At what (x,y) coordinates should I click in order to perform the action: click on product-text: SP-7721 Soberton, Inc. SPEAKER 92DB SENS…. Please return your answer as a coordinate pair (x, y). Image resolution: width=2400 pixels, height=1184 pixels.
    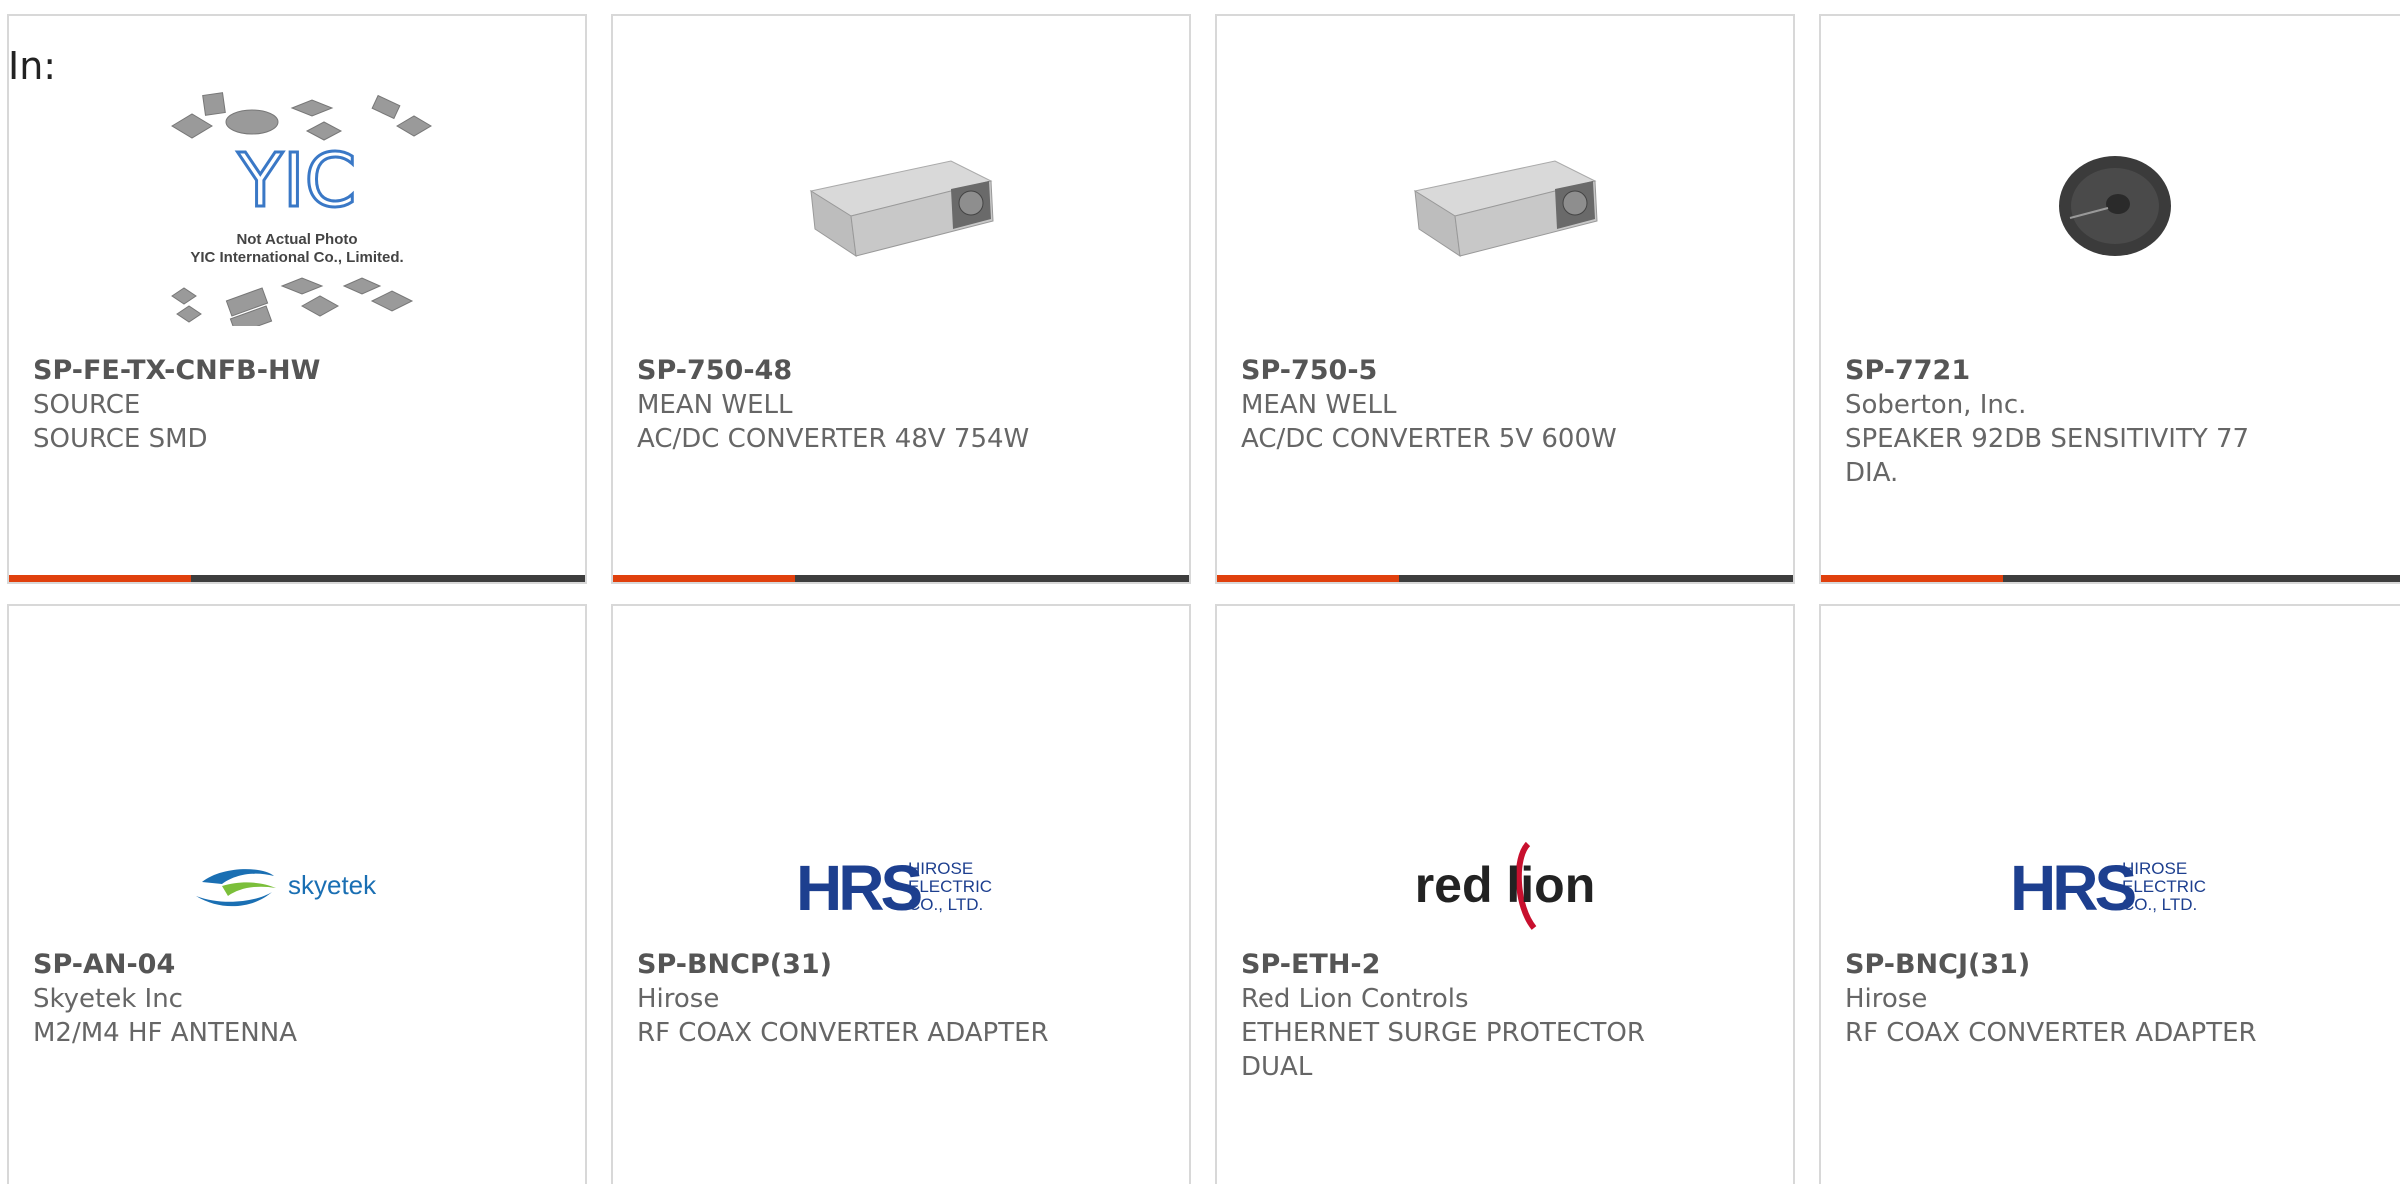
    Looking at the image, I should click on (2115, 422).